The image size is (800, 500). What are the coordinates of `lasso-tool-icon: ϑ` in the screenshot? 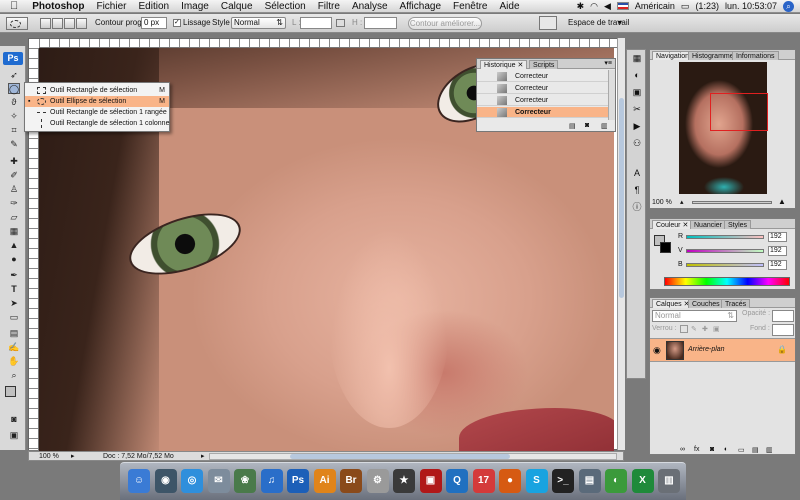 It's located at (14, 102).